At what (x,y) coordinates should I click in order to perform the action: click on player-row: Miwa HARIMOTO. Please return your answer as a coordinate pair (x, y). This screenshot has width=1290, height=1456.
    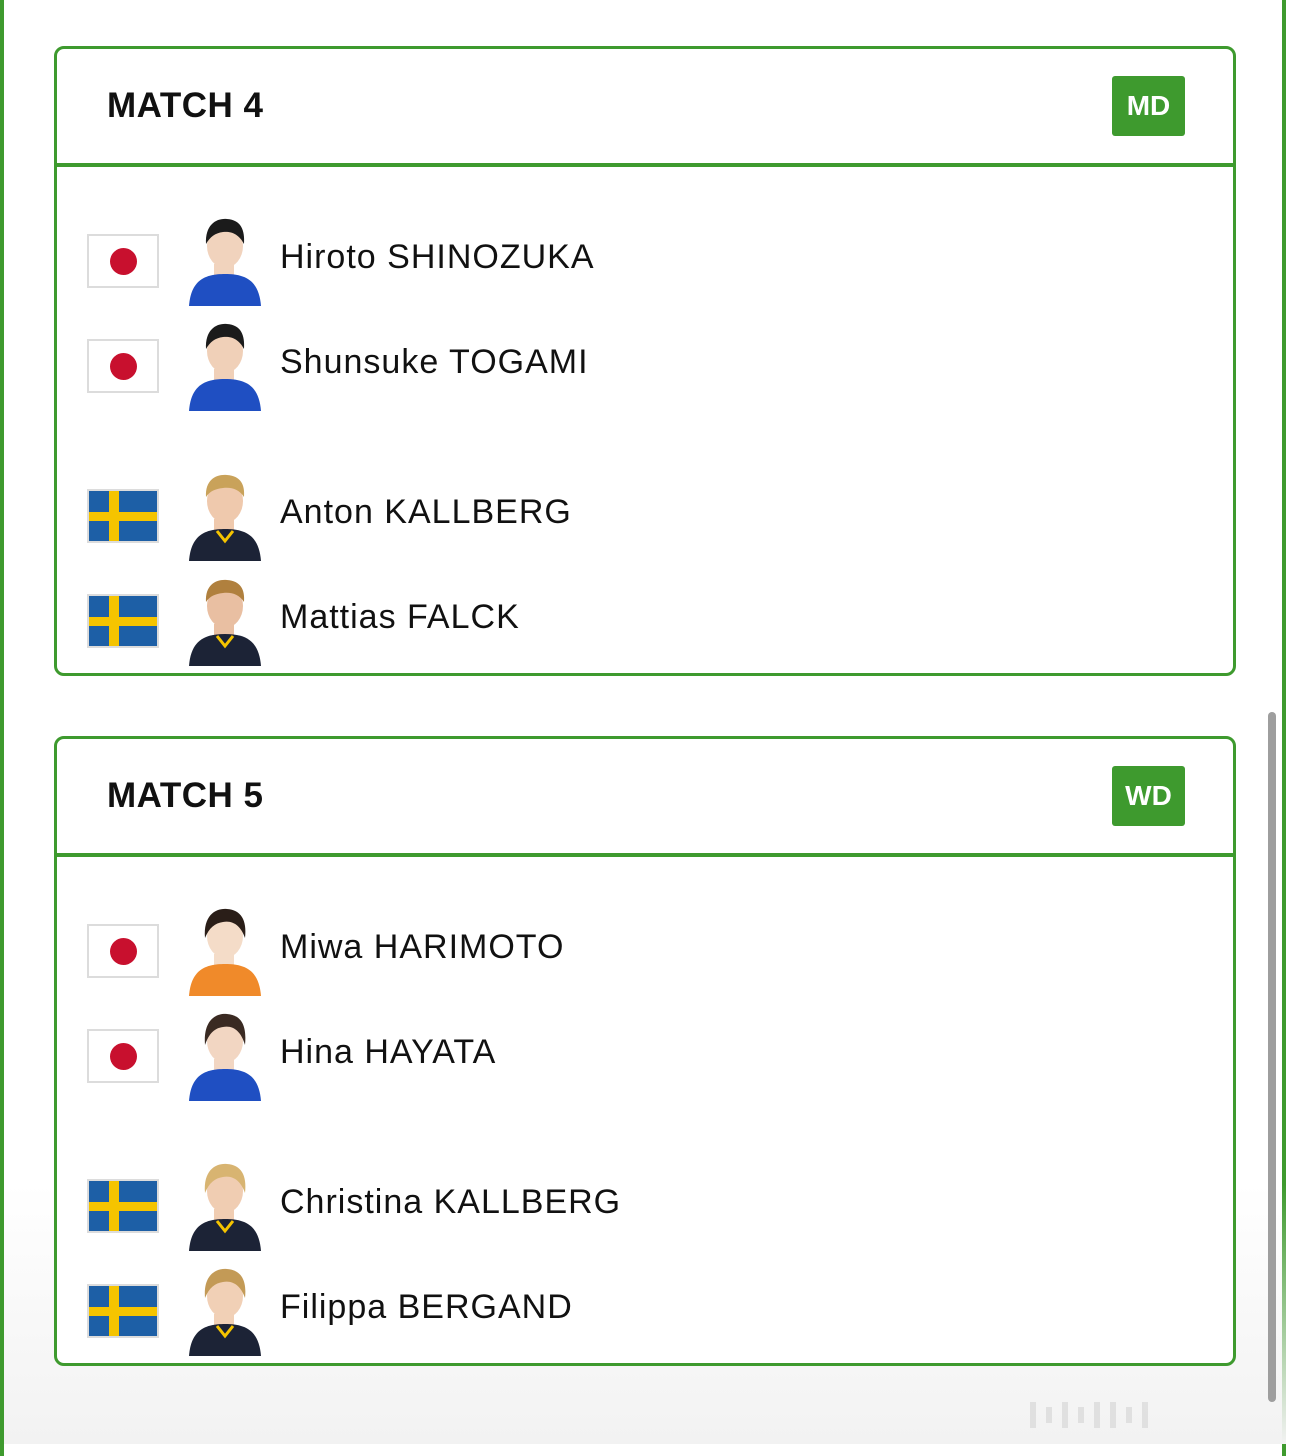
    Looking at the image, I should click on (587, 950).